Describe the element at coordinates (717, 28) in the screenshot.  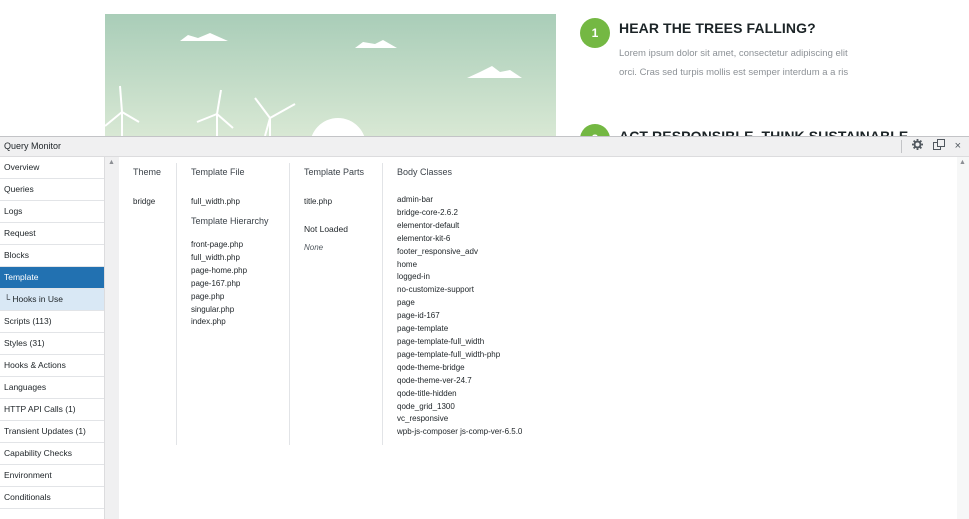
I see `feature-title: HEAR THE TREES FALLING?` at that location.